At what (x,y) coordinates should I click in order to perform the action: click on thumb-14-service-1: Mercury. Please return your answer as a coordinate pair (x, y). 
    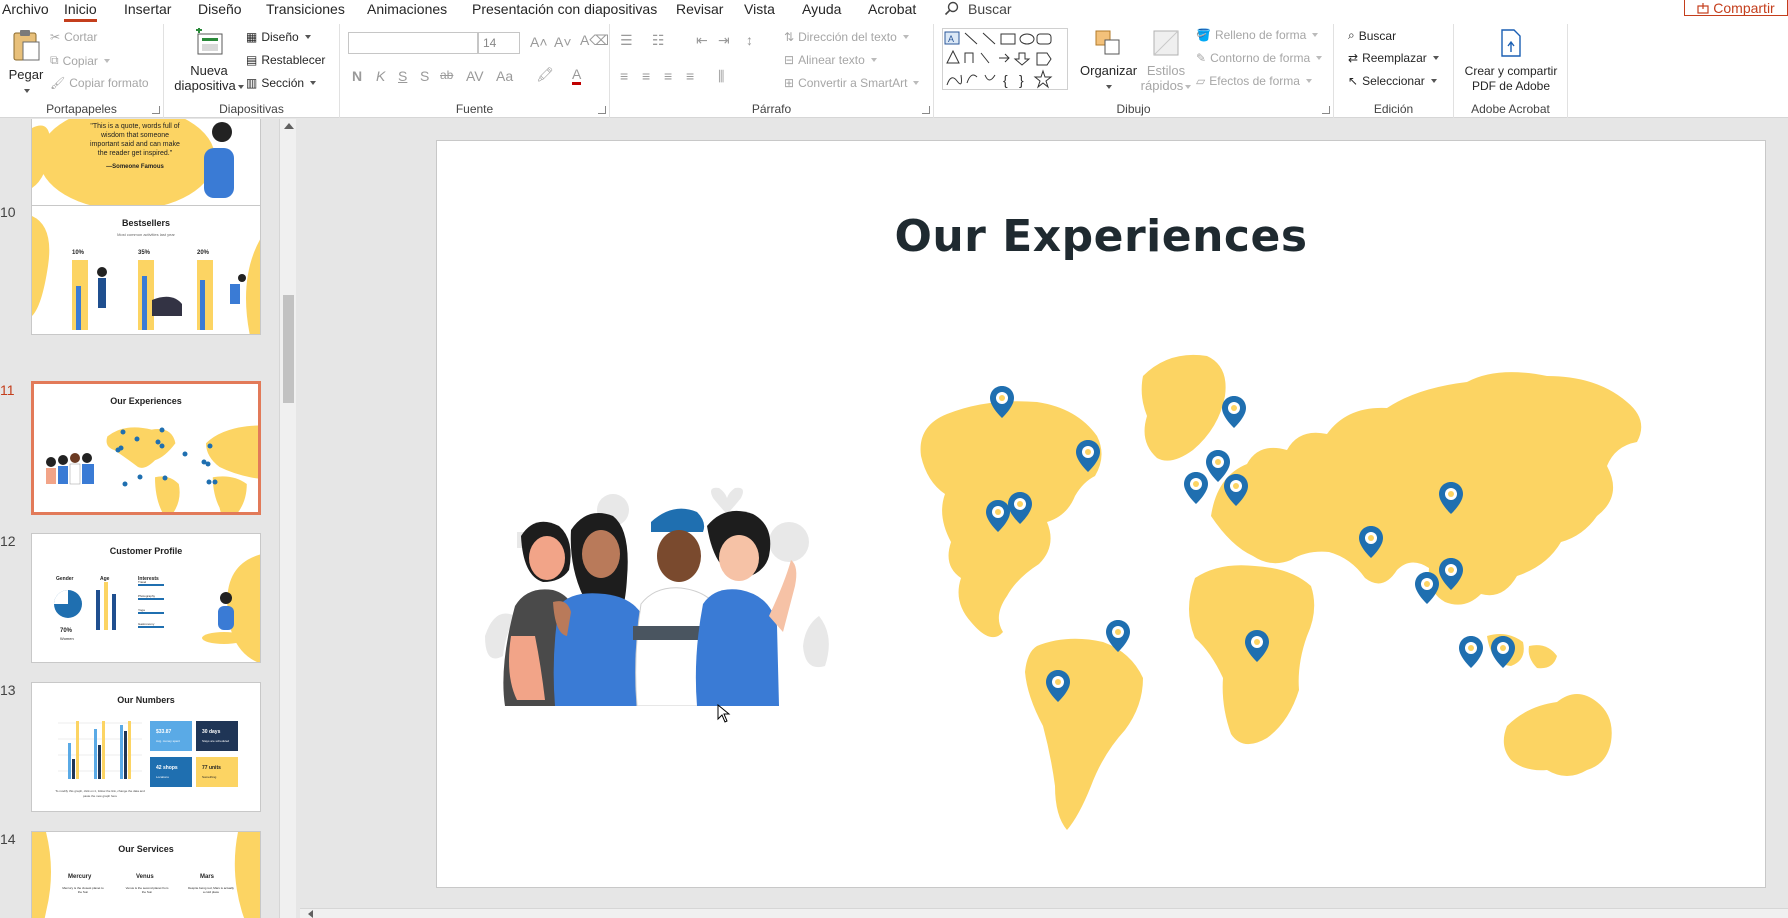
    Looking at the image, I should click on (80, 877).